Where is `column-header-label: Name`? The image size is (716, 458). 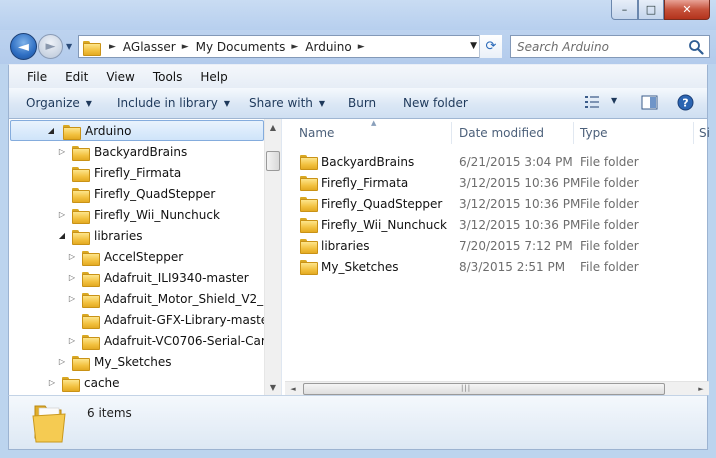 column-header-label: Name is located at coordinates (317, 132).